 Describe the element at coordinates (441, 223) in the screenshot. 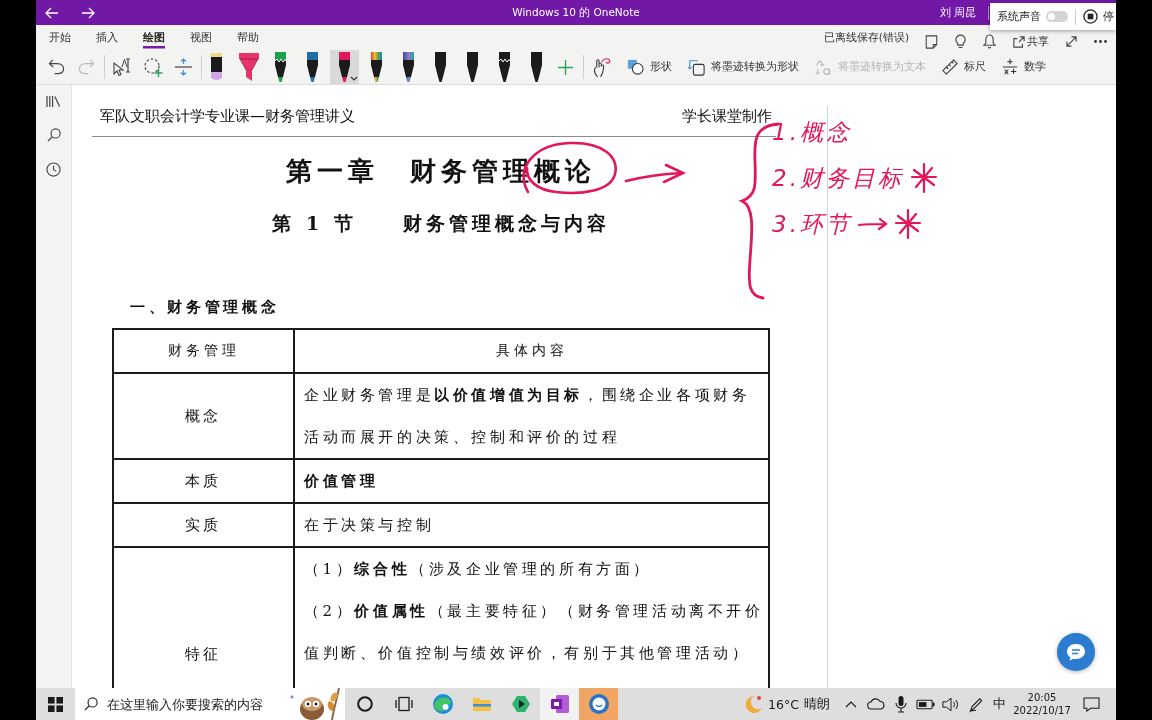

I see `section-title: 第 1 节 财务管理概念与内容` at that location.